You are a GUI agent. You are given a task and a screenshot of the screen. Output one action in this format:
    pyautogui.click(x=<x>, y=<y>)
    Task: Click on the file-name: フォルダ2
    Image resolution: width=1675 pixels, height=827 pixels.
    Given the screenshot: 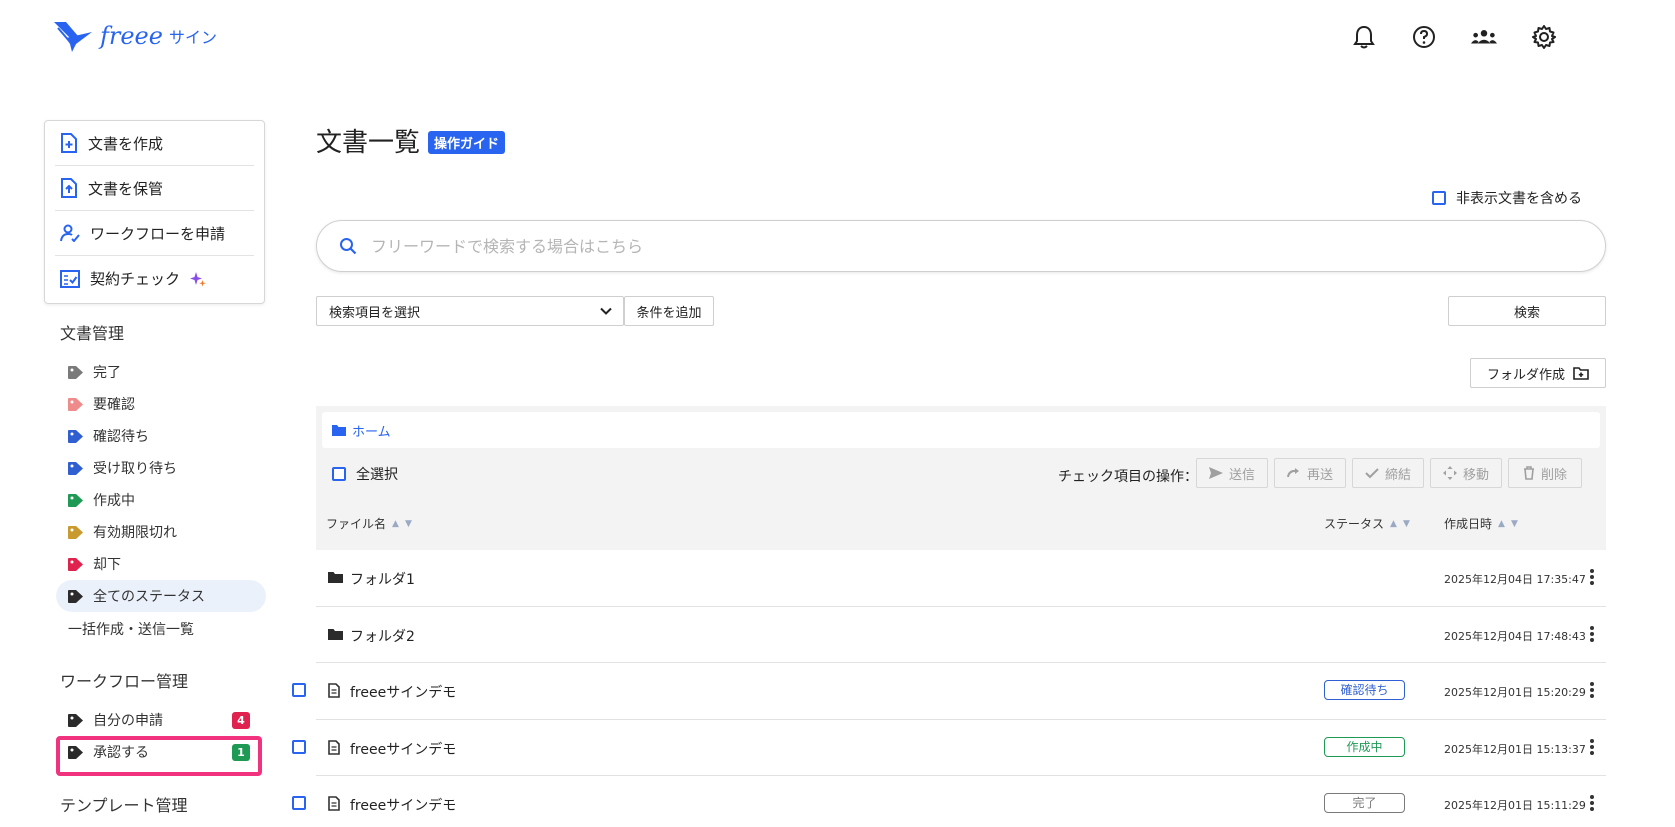 What is the action you would take?
    pyautogui.click(x=382, y=636)
    